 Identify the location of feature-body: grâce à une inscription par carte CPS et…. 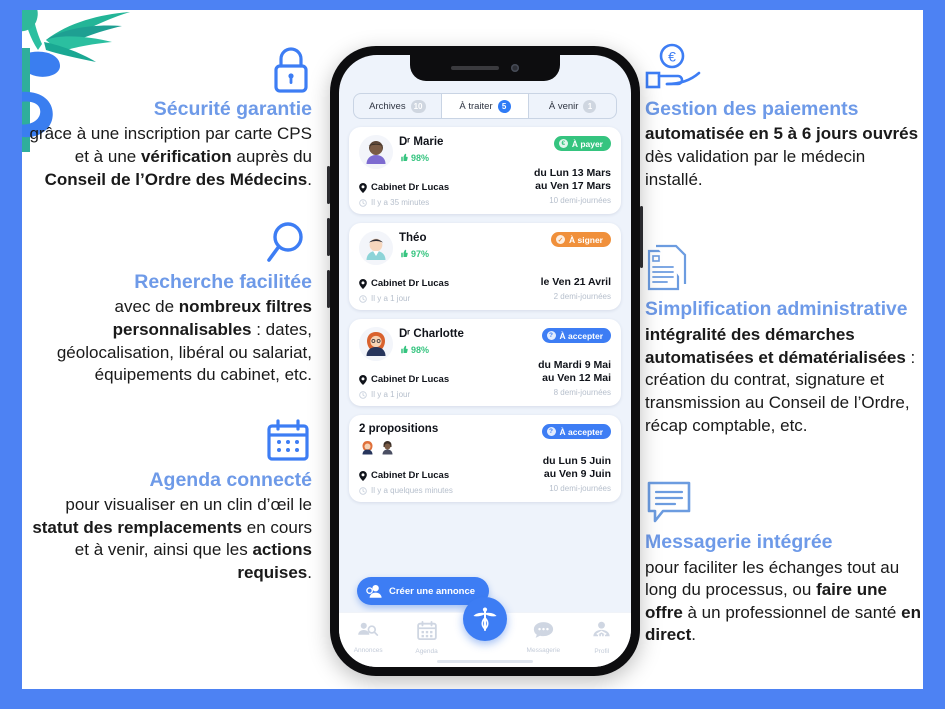
(170, 156).